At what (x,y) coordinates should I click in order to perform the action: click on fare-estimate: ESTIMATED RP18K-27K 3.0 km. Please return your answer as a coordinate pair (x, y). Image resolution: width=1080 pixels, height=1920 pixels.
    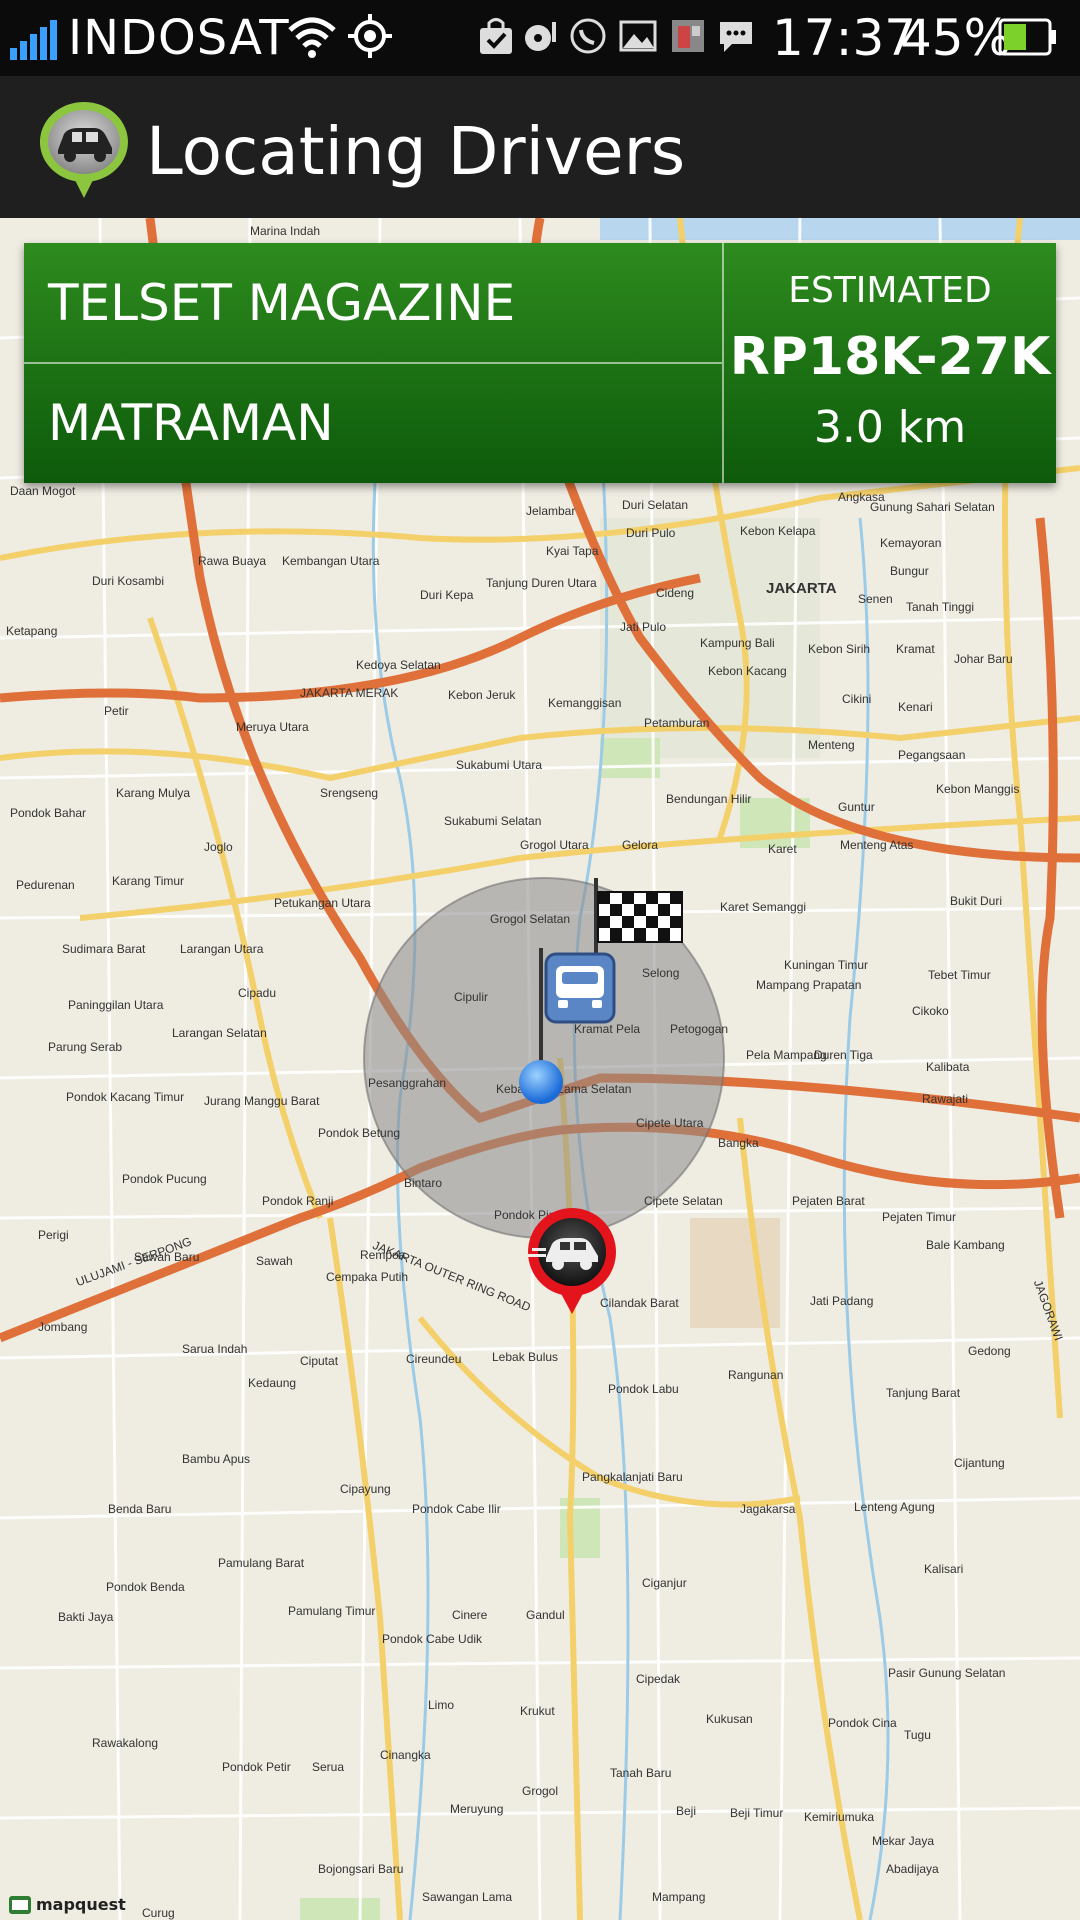
    Looking at the image, I should click on (890, 363).